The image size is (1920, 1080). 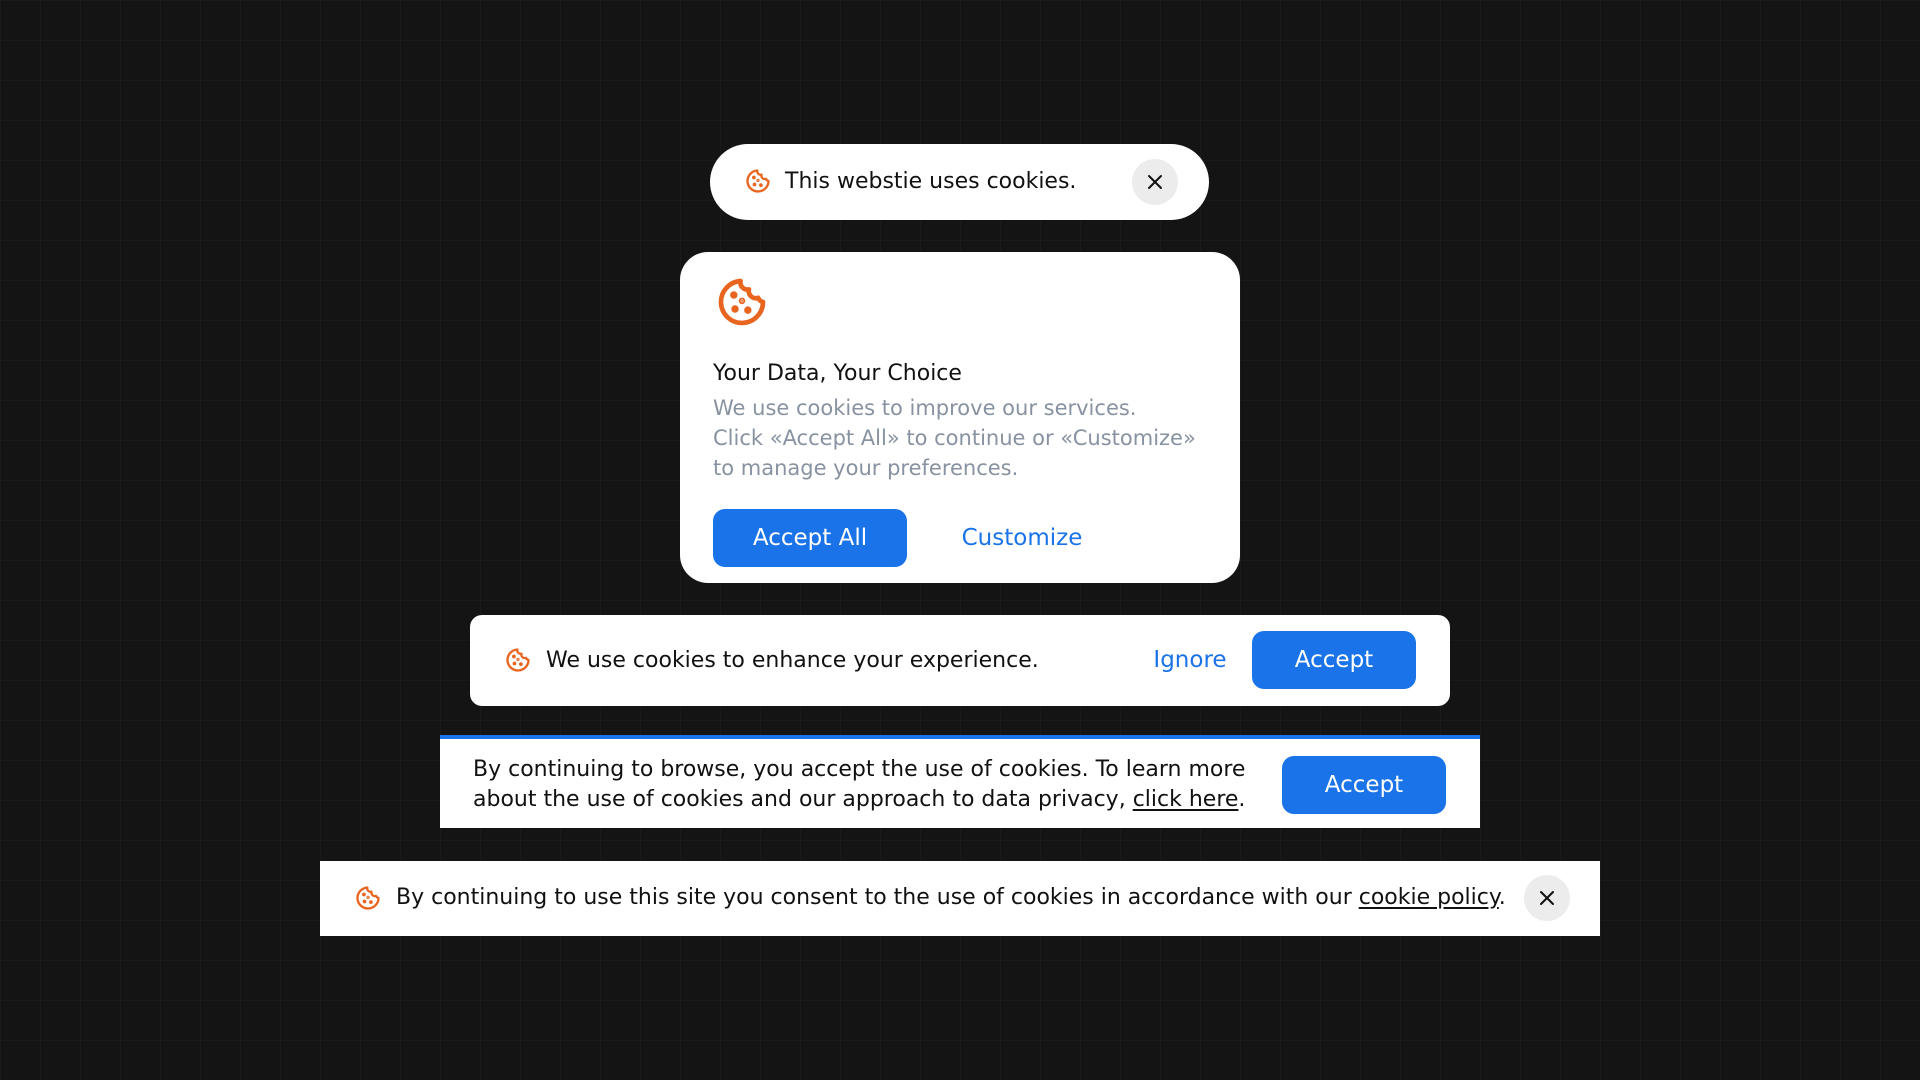 What do you see at coordinates (931, 181) in the screenshot?
I see `pill-banner-text: This webstie uses cookies.` at bounding box center [931, 181].